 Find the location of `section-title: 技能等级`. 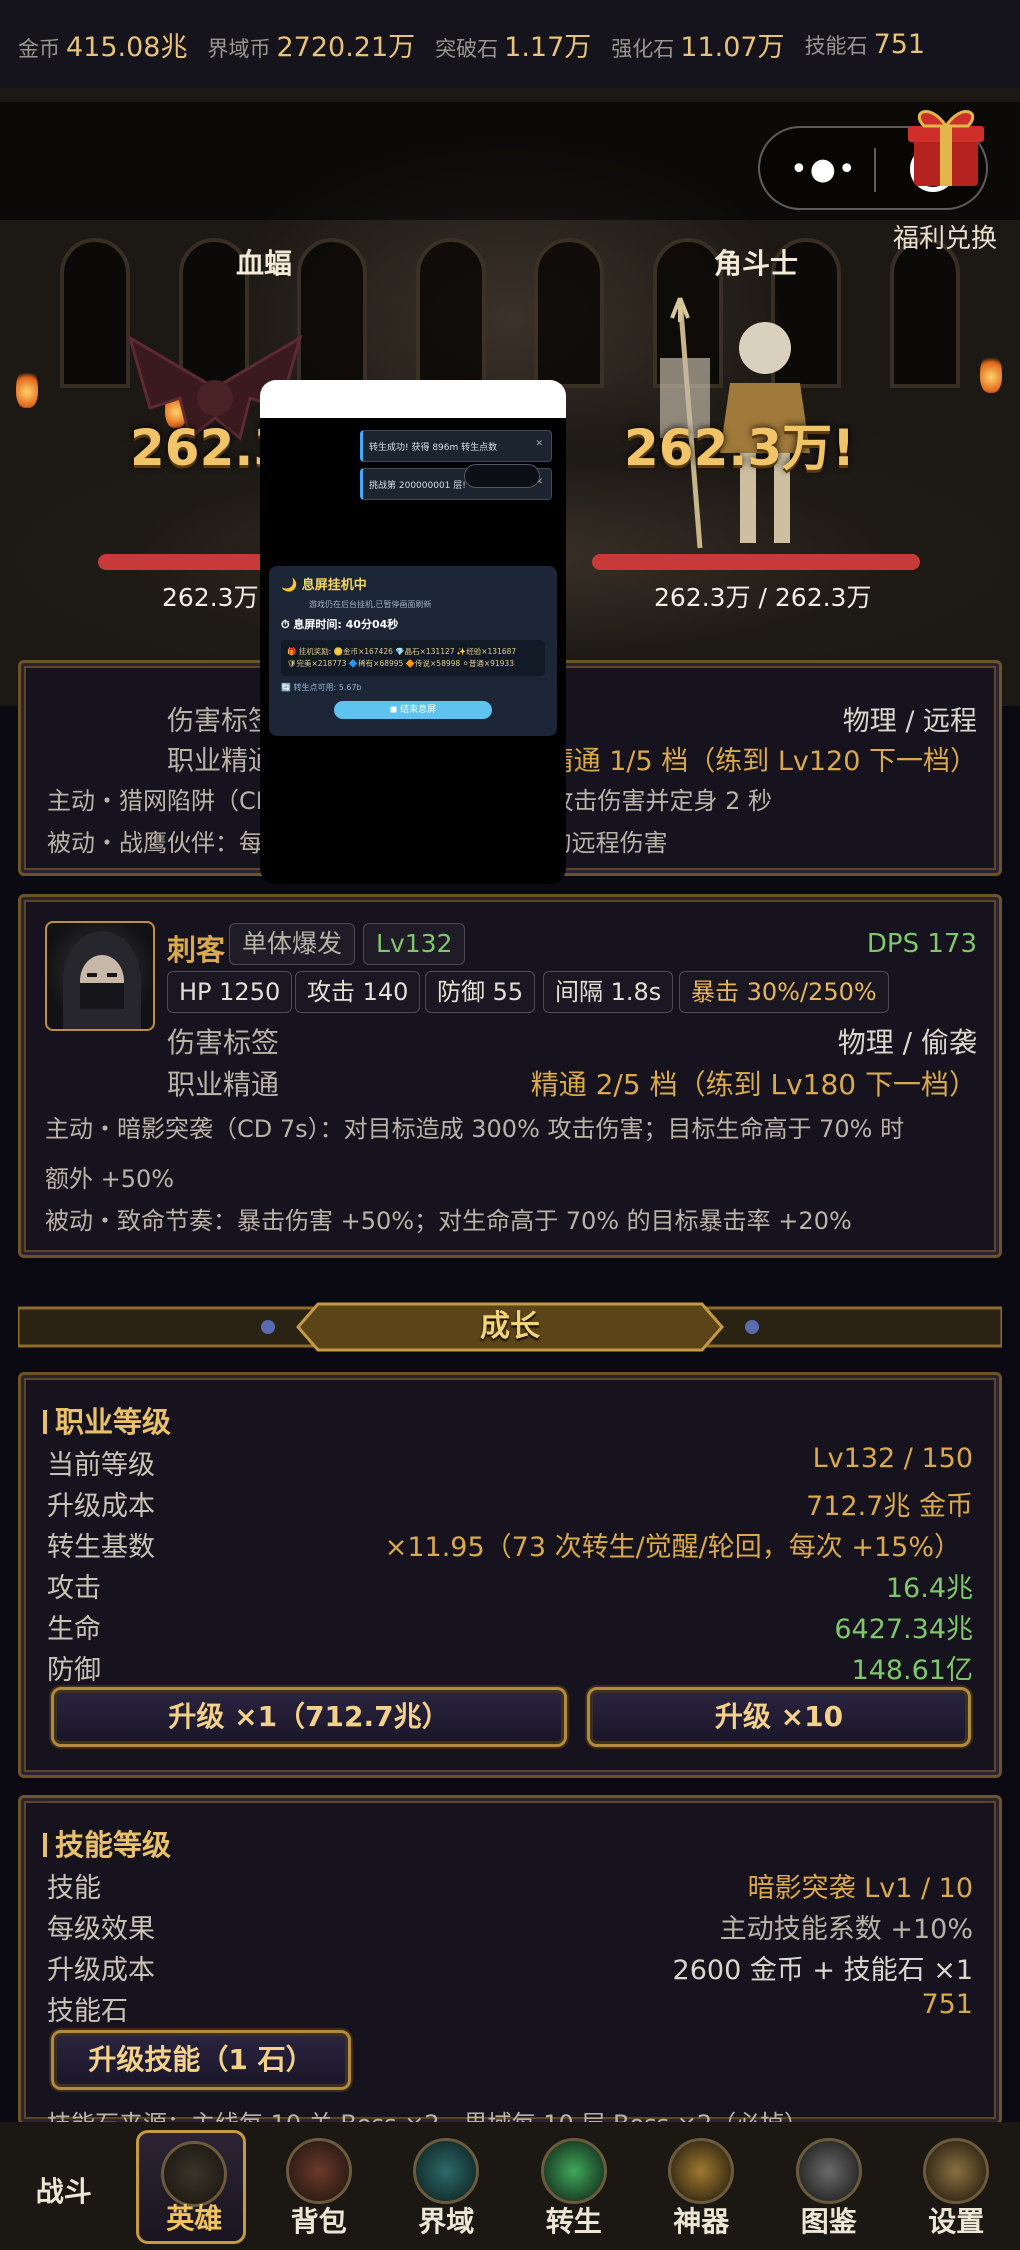

section-title: 技能等级 is located at coordinates (107, 1843).